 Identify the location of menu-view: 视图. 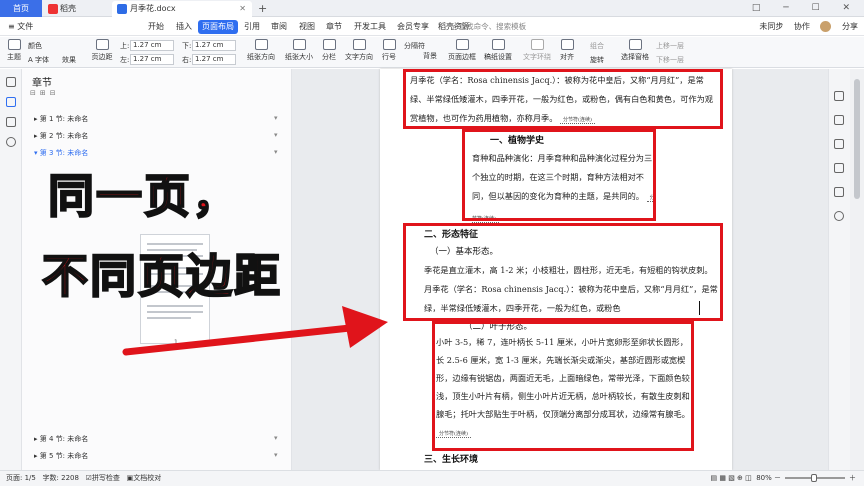
(307, 27).